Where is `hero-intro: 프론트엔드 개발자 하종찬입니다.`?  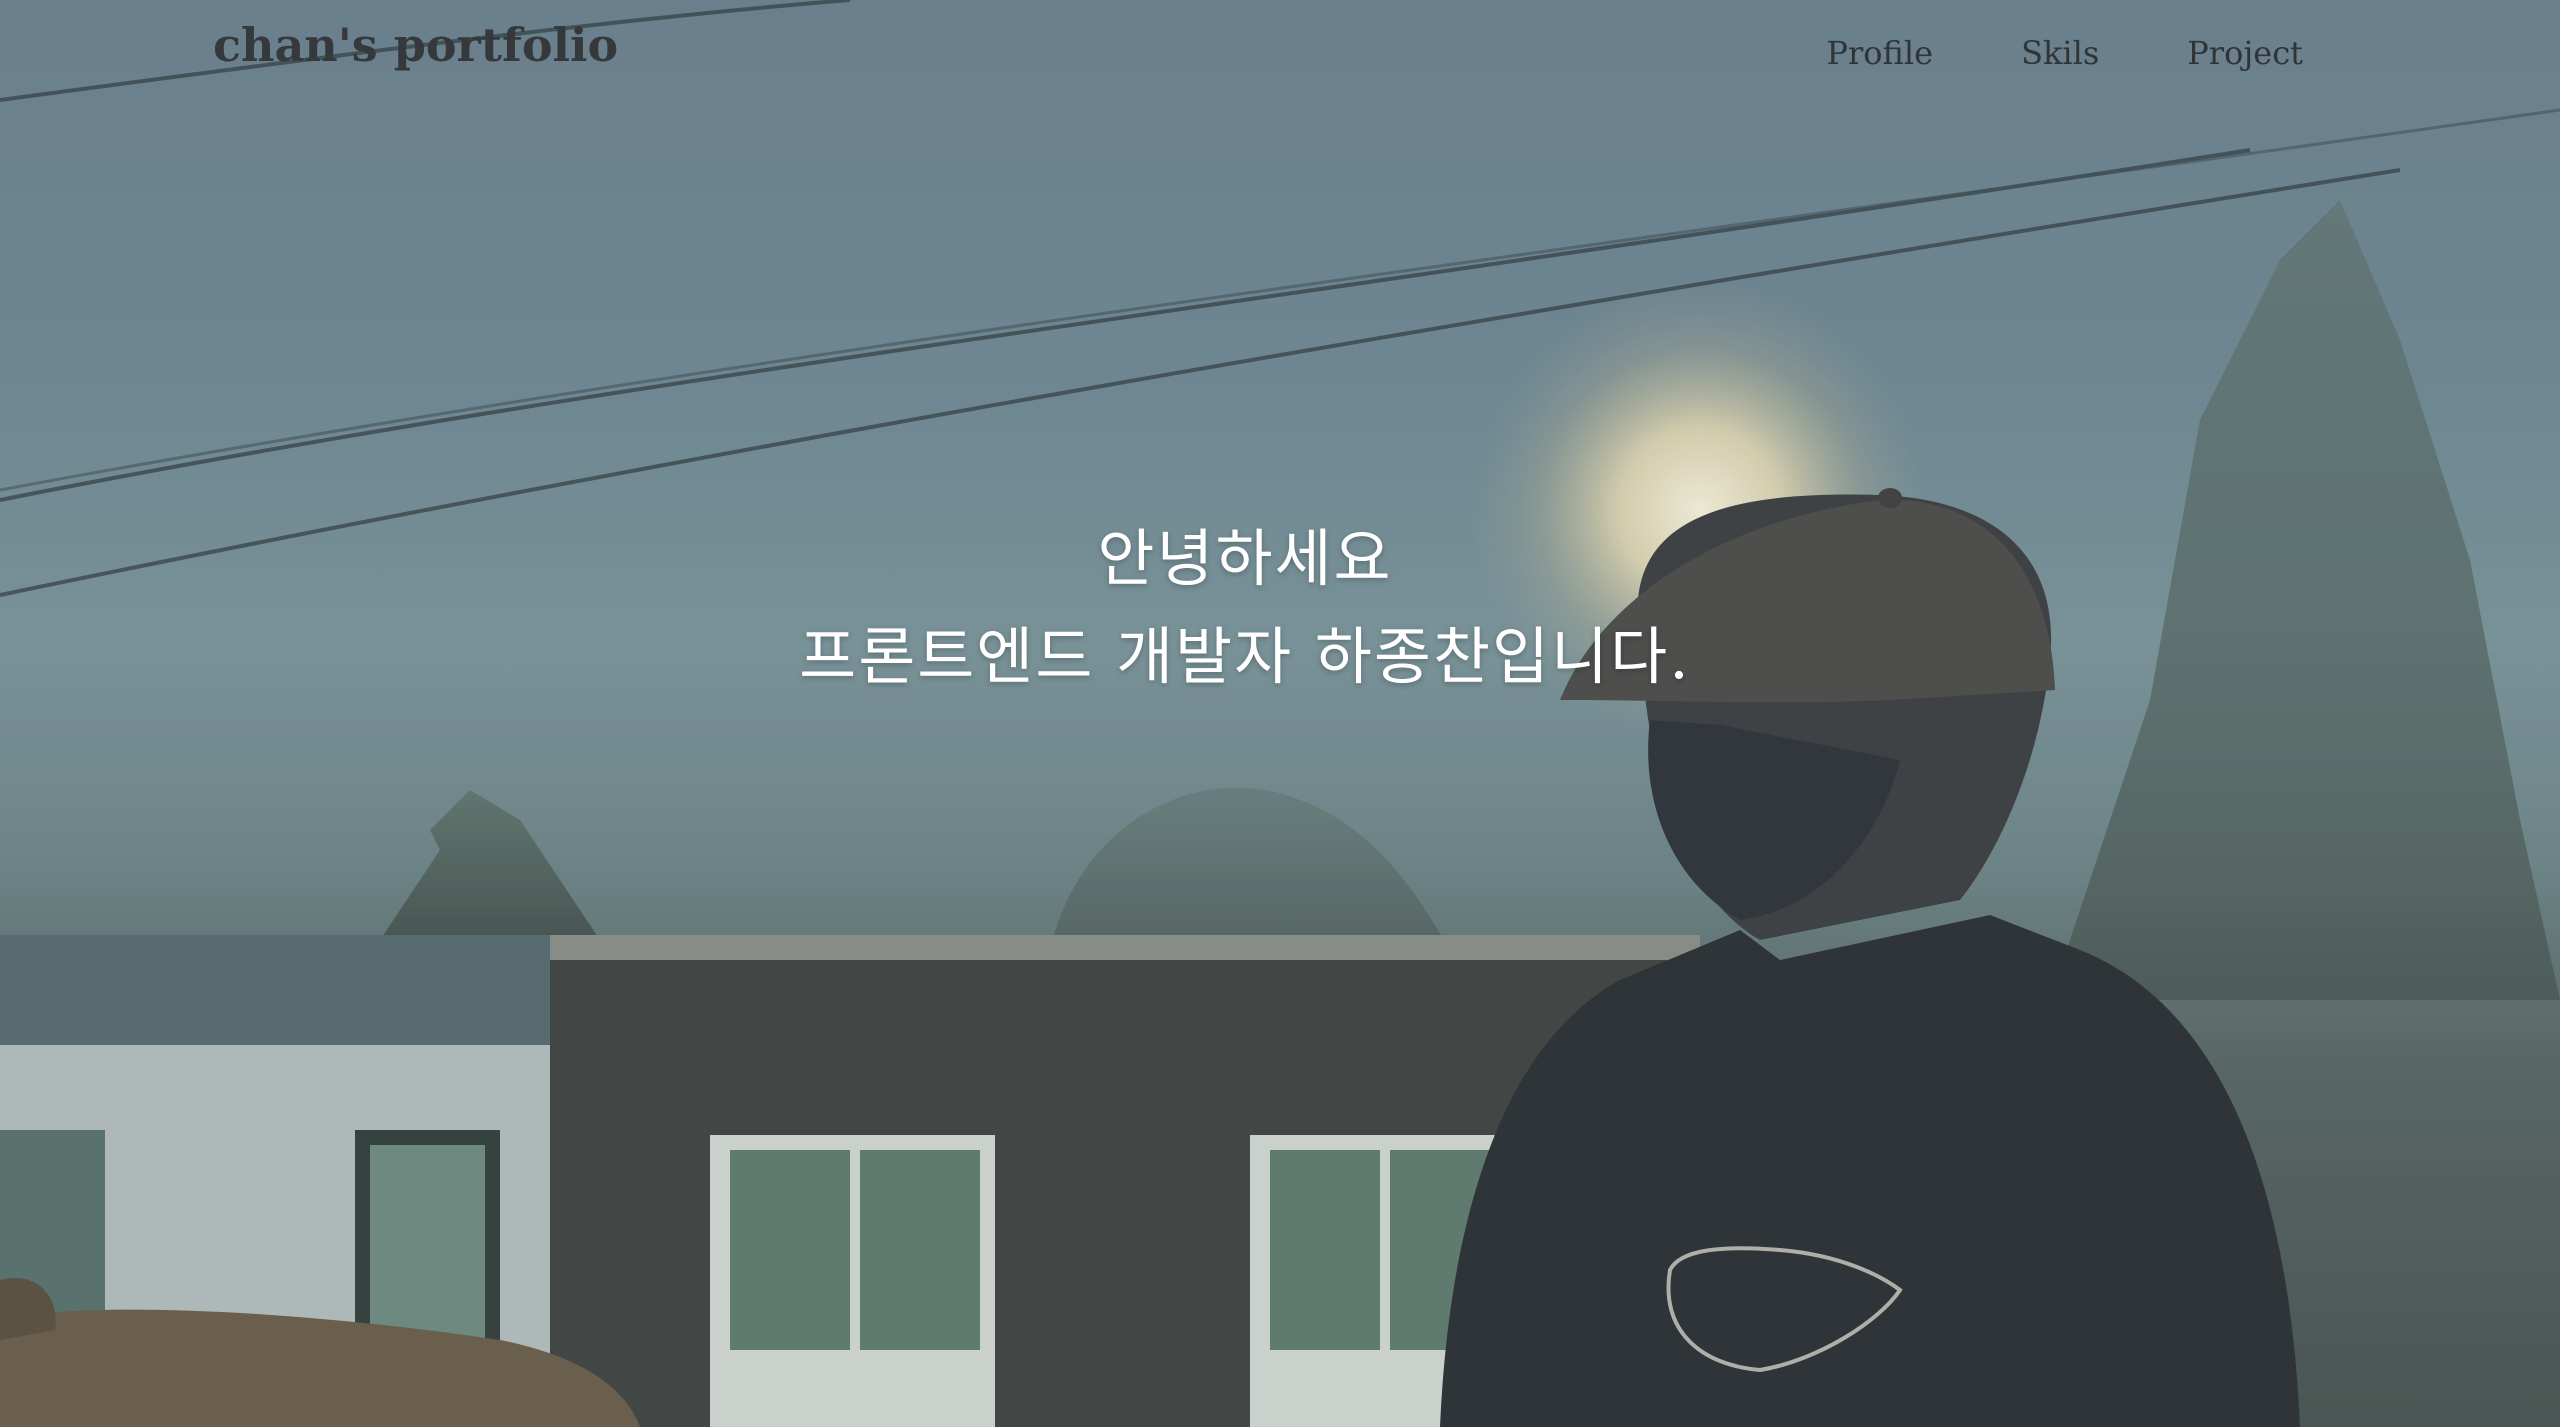
hero-intro: 프론트엔드 개발자 하종찬입니다. is located at coordinates (1245, 656).